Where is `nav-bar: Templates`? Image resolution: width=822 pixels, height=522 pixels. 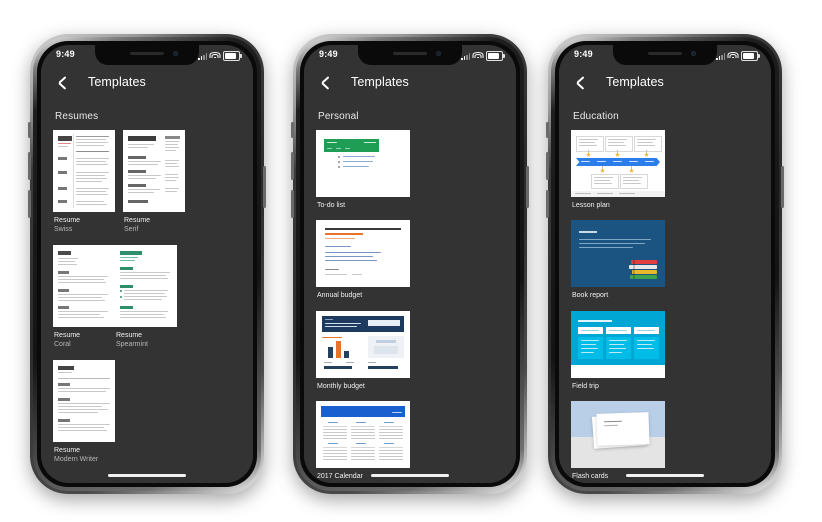 nav-bar: Templates is located at coordinates (665, 84).